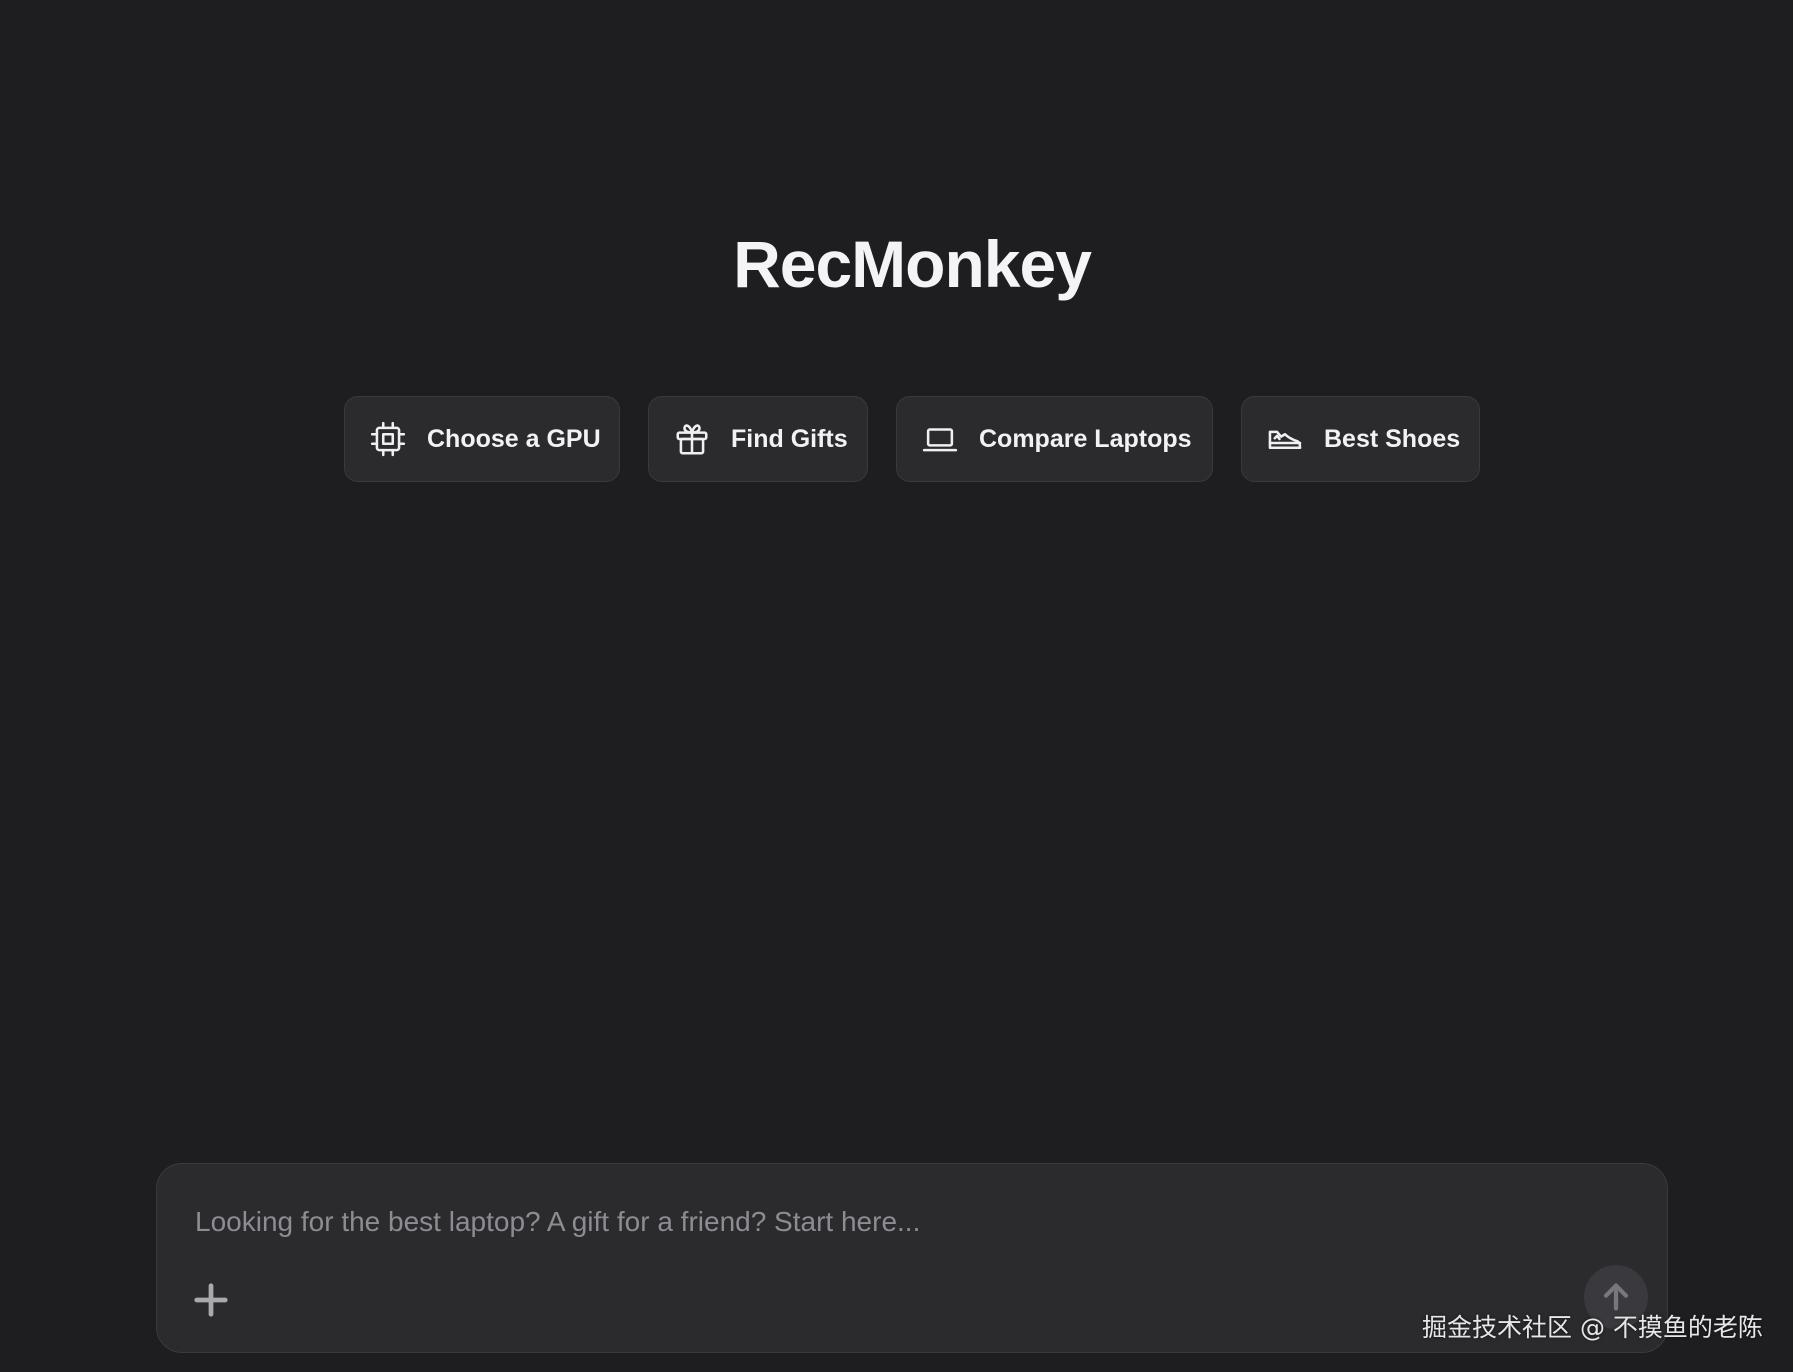 This screenshot has height=1372, width=1793. Describe the element at coordinates (388, 439) in the screenshot. I see `cpu-chip-icon` at that location.